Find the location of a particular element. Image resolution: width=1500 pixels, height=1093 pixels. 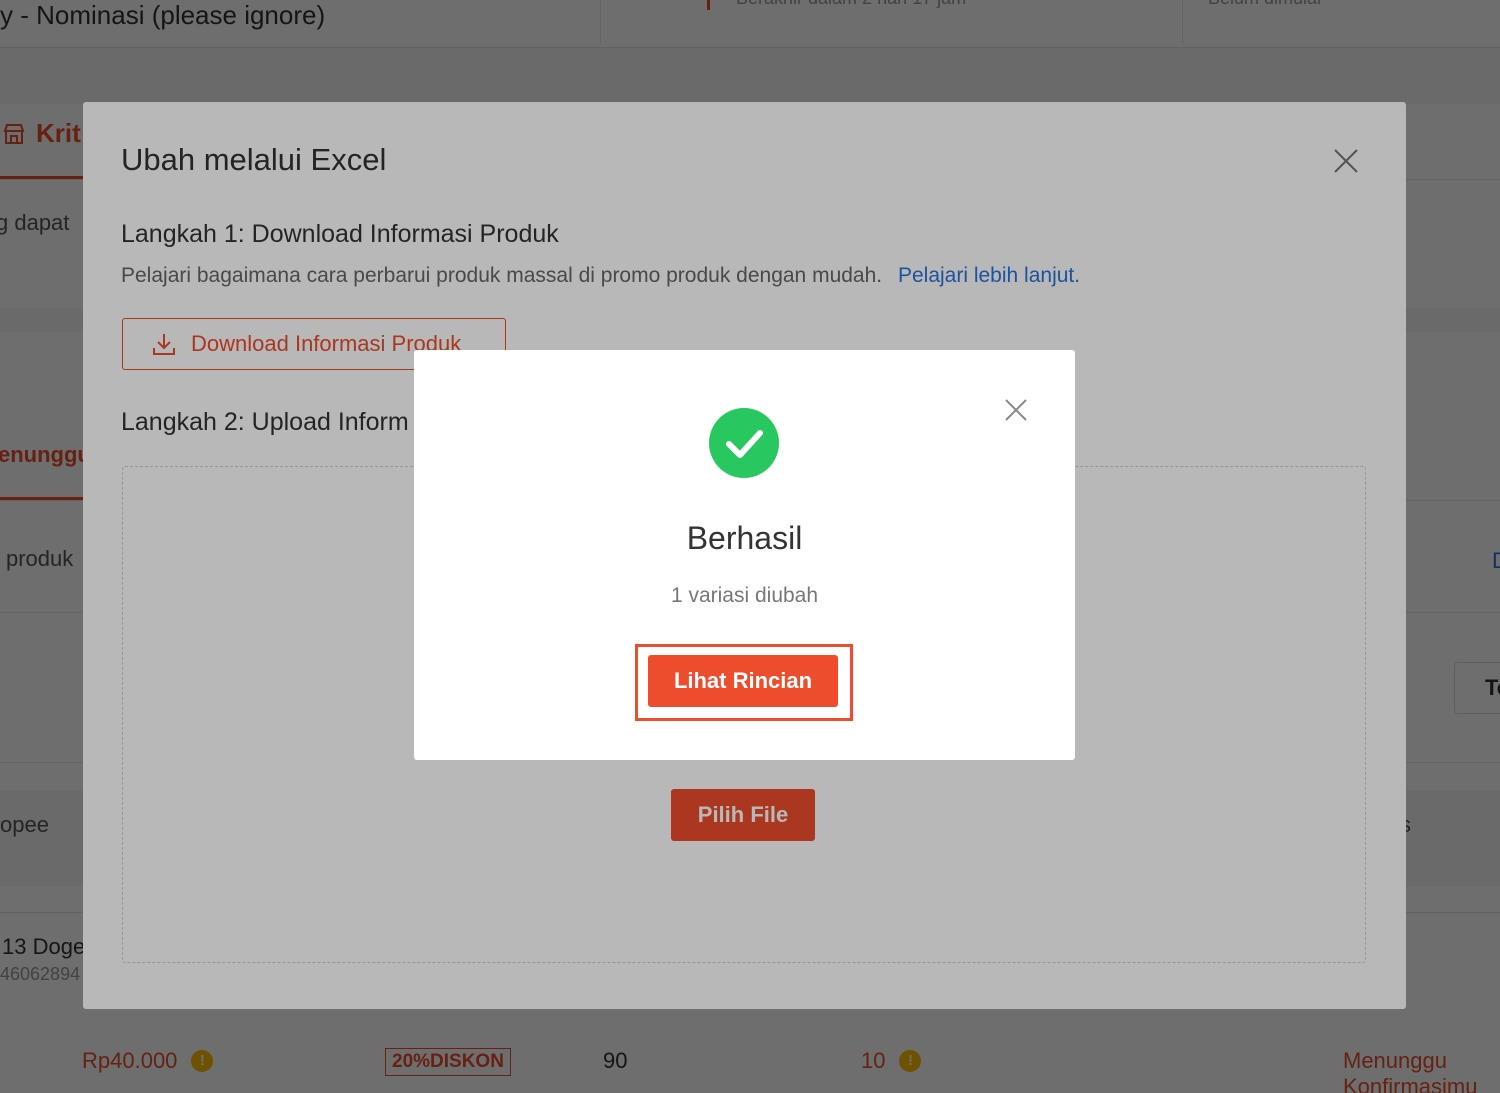

checkmark-icon is located at coordinates (744, 443).